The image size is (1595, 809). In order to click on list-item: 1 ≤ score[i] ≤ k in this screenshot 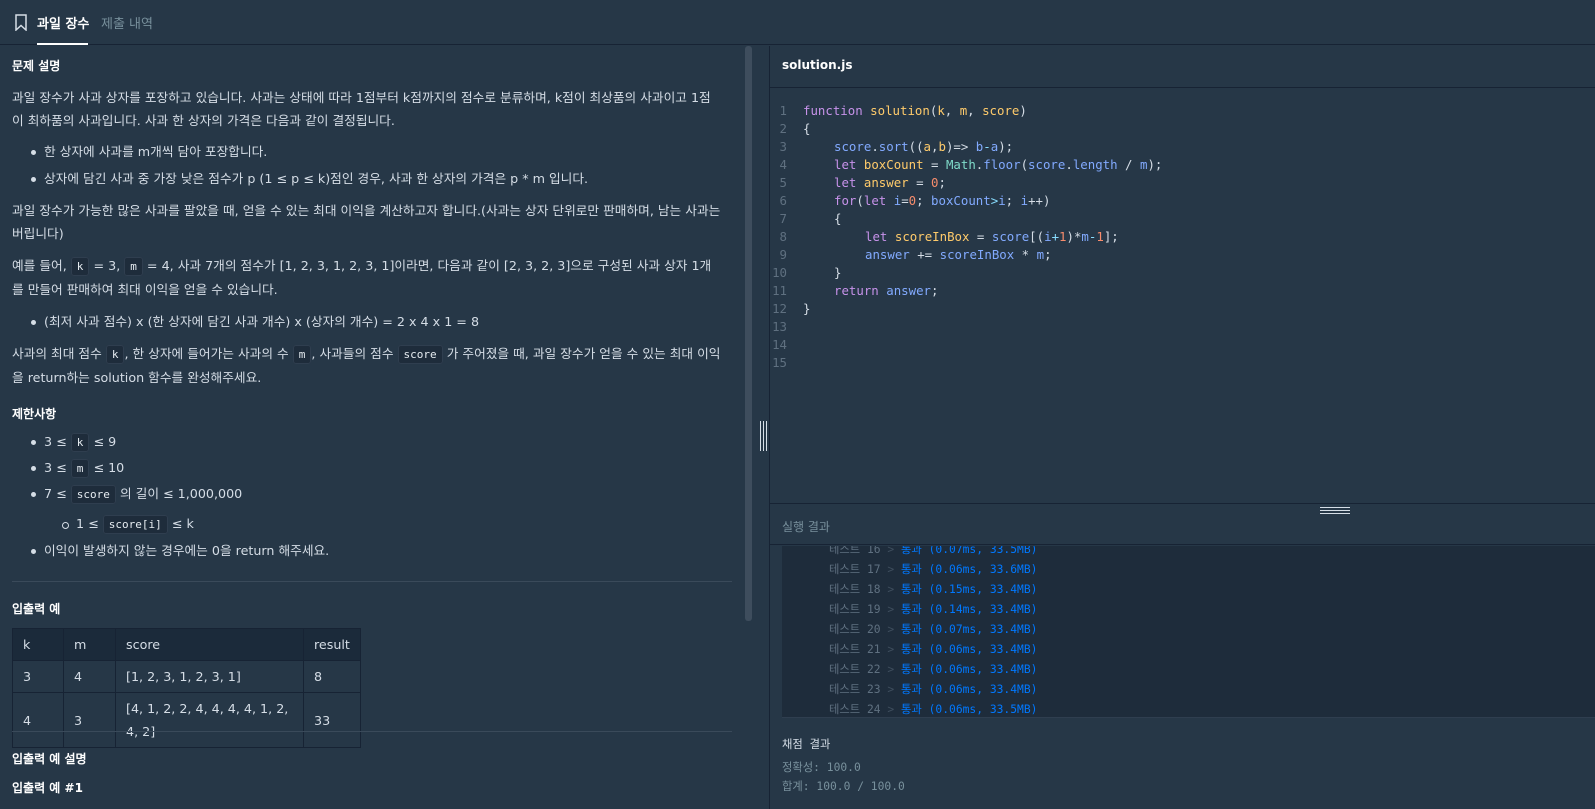, I will do `click(372, 525)`.